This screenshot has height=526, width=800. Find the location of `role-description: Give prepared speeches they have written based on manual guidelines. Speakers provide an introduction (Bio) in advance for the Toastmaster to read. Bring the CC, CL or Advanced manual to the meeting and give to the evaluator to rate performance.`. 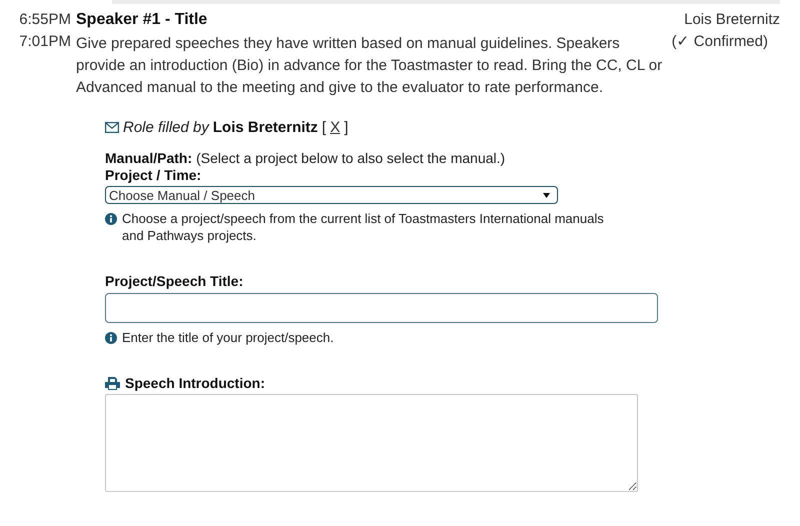

role-description: Give prepared speeches they have written based on manual guidelines. Speakers provide an introduction (Bio) in advance for the Toastmaster to read. Bring the CC, CL or Advanced manual to the meeting and give to the evaluator to rate performance. is located at coordinates (370, 66).